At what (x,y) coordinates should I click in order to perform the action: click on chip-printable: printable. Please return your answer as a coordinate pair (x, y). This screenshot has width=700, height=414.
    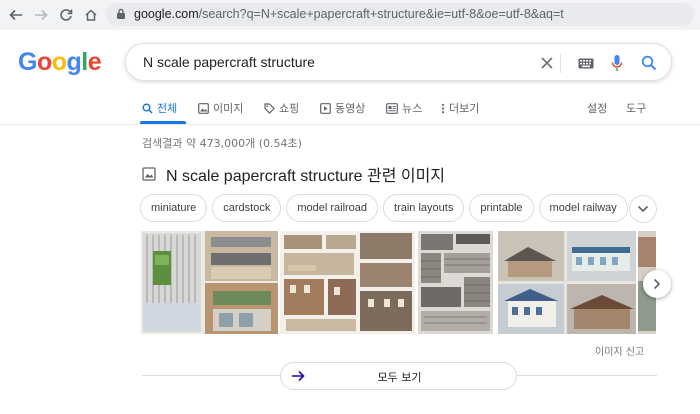
    Looking at the image, I should click on (501, 208).